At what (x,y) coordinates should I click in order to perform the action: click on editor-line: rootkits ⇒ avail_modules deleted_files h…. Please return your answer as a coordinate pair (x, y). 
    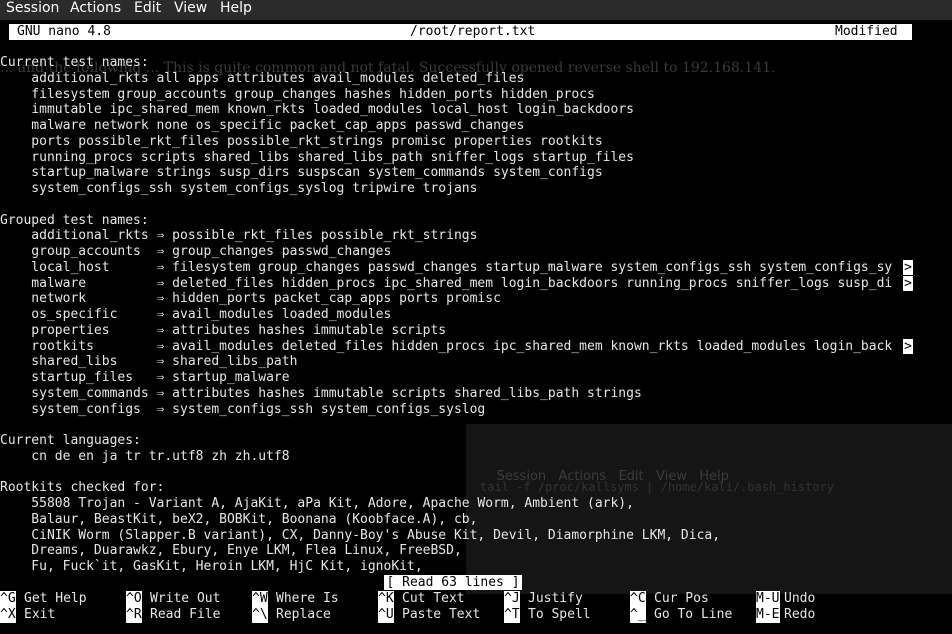
    Looking at the image, I should click on (446, 346).